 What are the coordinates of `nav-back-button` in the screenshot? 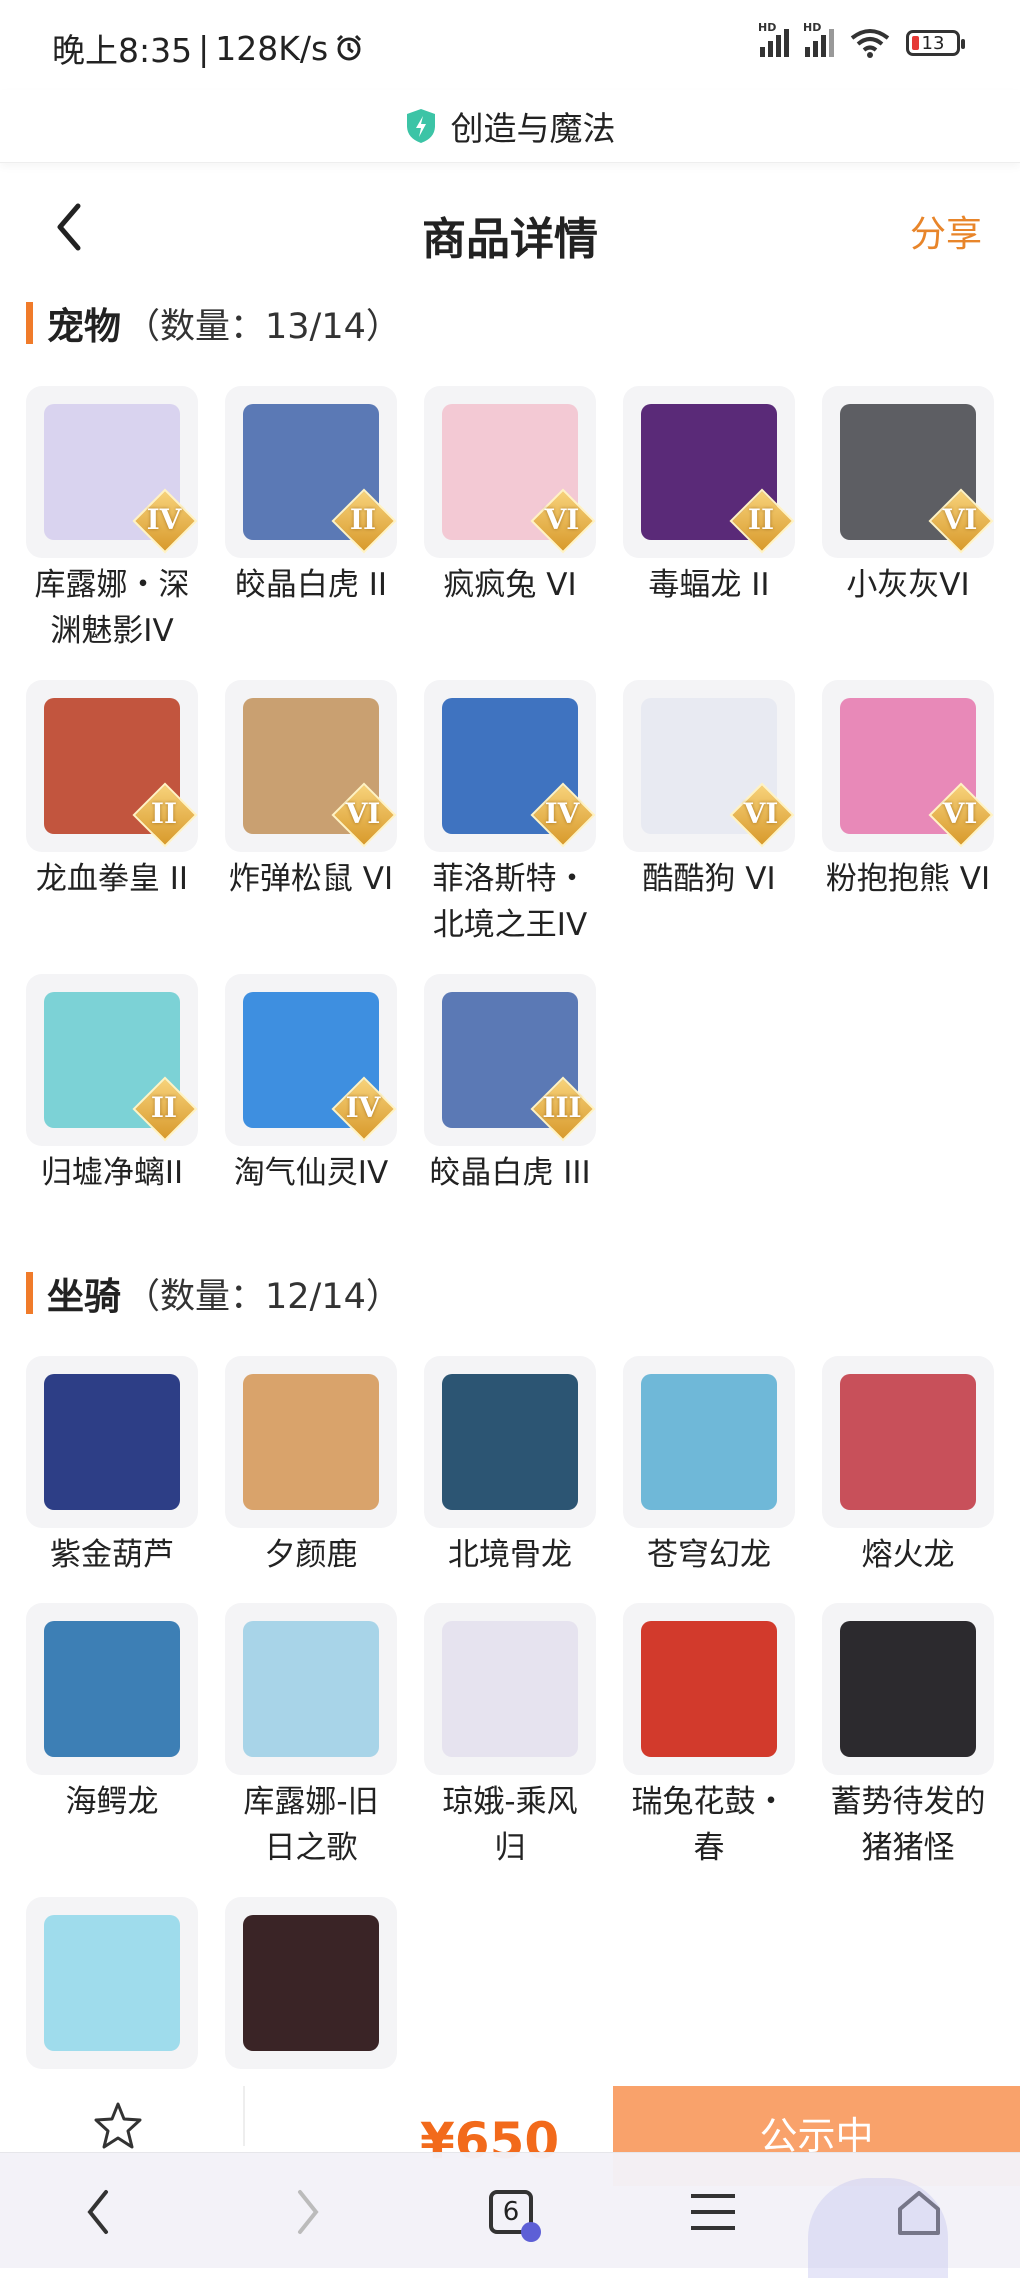 It's located at (99, 2212).